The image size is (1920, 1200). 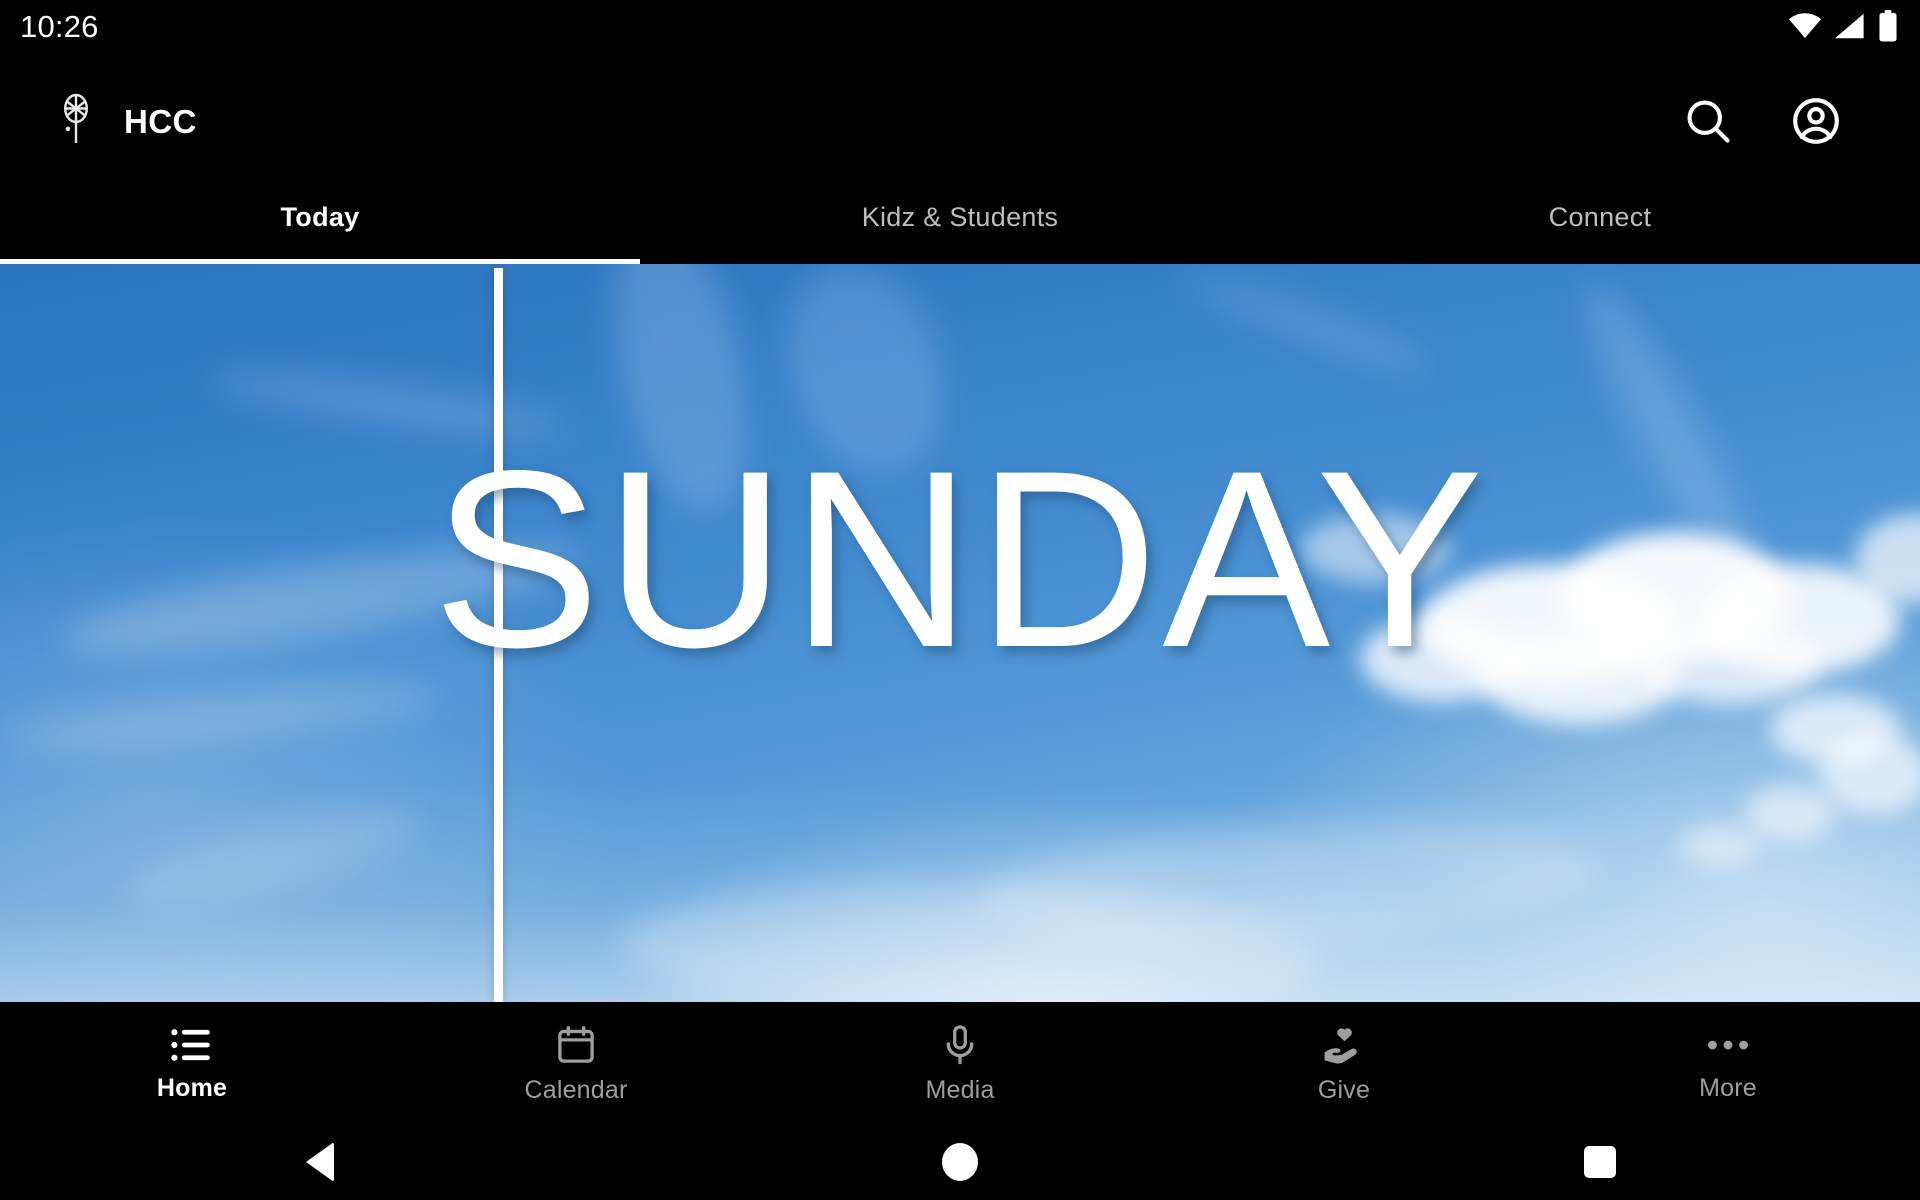 What do you see at coordinates (576, 1090) in the screenshot?
I see `nav-item-calendar-label: Calendar` at bounding box center [576, 1090].